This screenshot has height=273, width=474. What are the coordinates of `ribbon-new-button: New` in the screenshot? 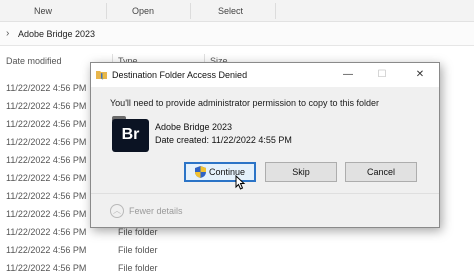 It's located at (43, 11).